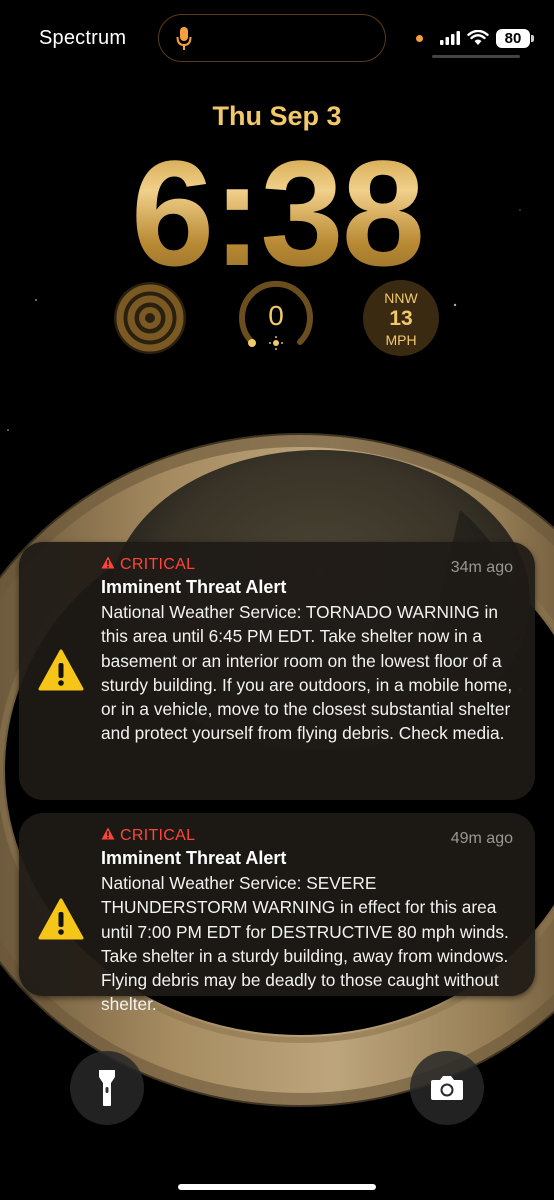  I want to click on flashlight-button, so click(107, 1088).